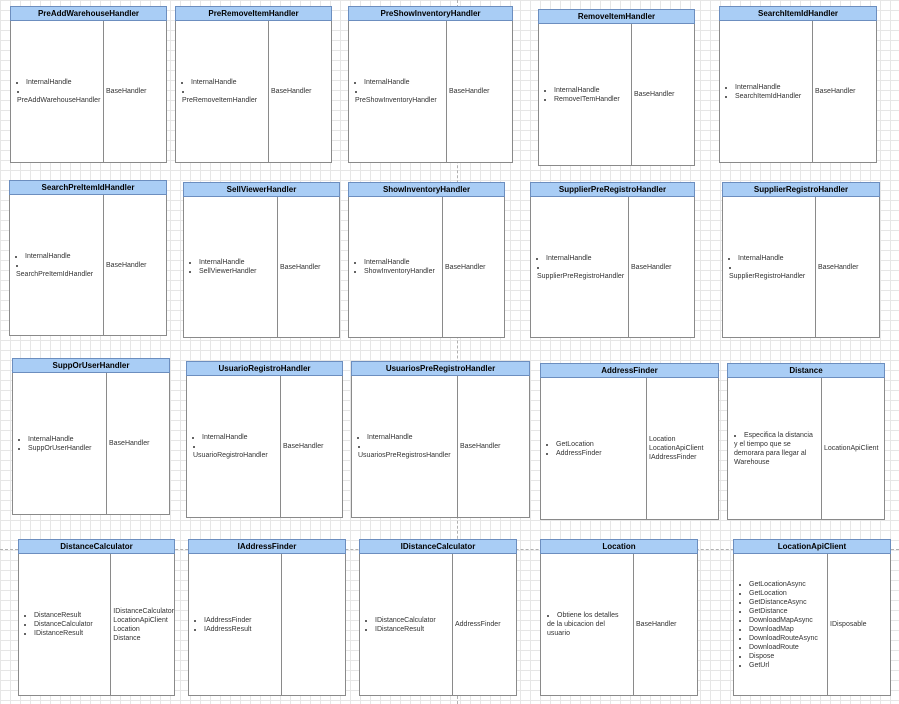 This screenshot has width=899, height=704. Describe the element at coordinates (88, 187) in the screenshot. I see `class-title: SearchPreItemIdHandler` at that location.